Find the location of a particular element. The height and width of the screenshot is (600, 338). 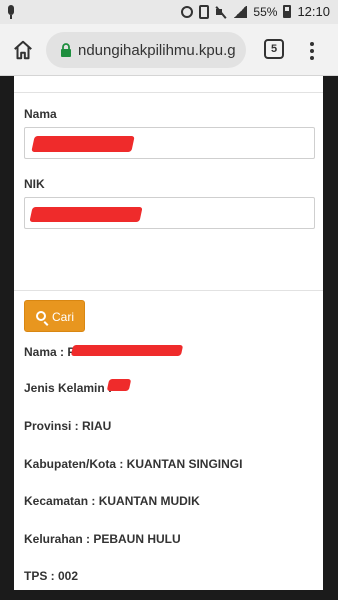

vibrate-icon is located at coordinates (204, 11).